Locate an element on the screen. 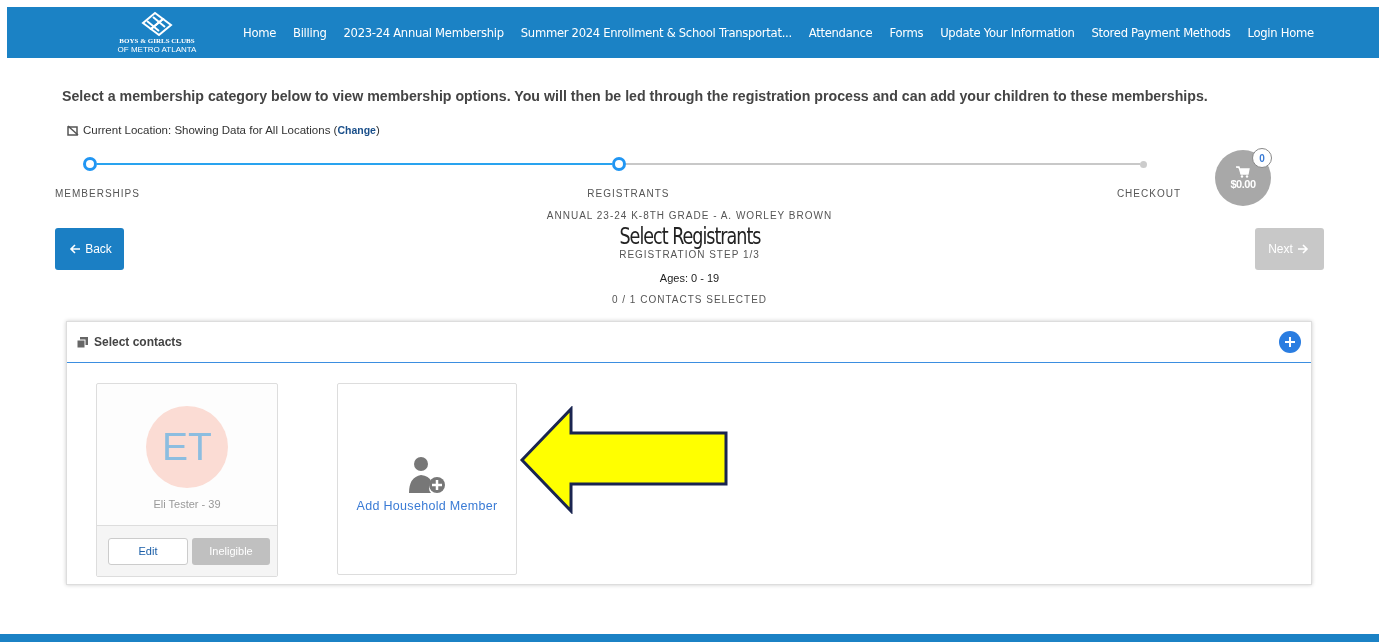  contacts-icon is located at coordinates (82, 342).